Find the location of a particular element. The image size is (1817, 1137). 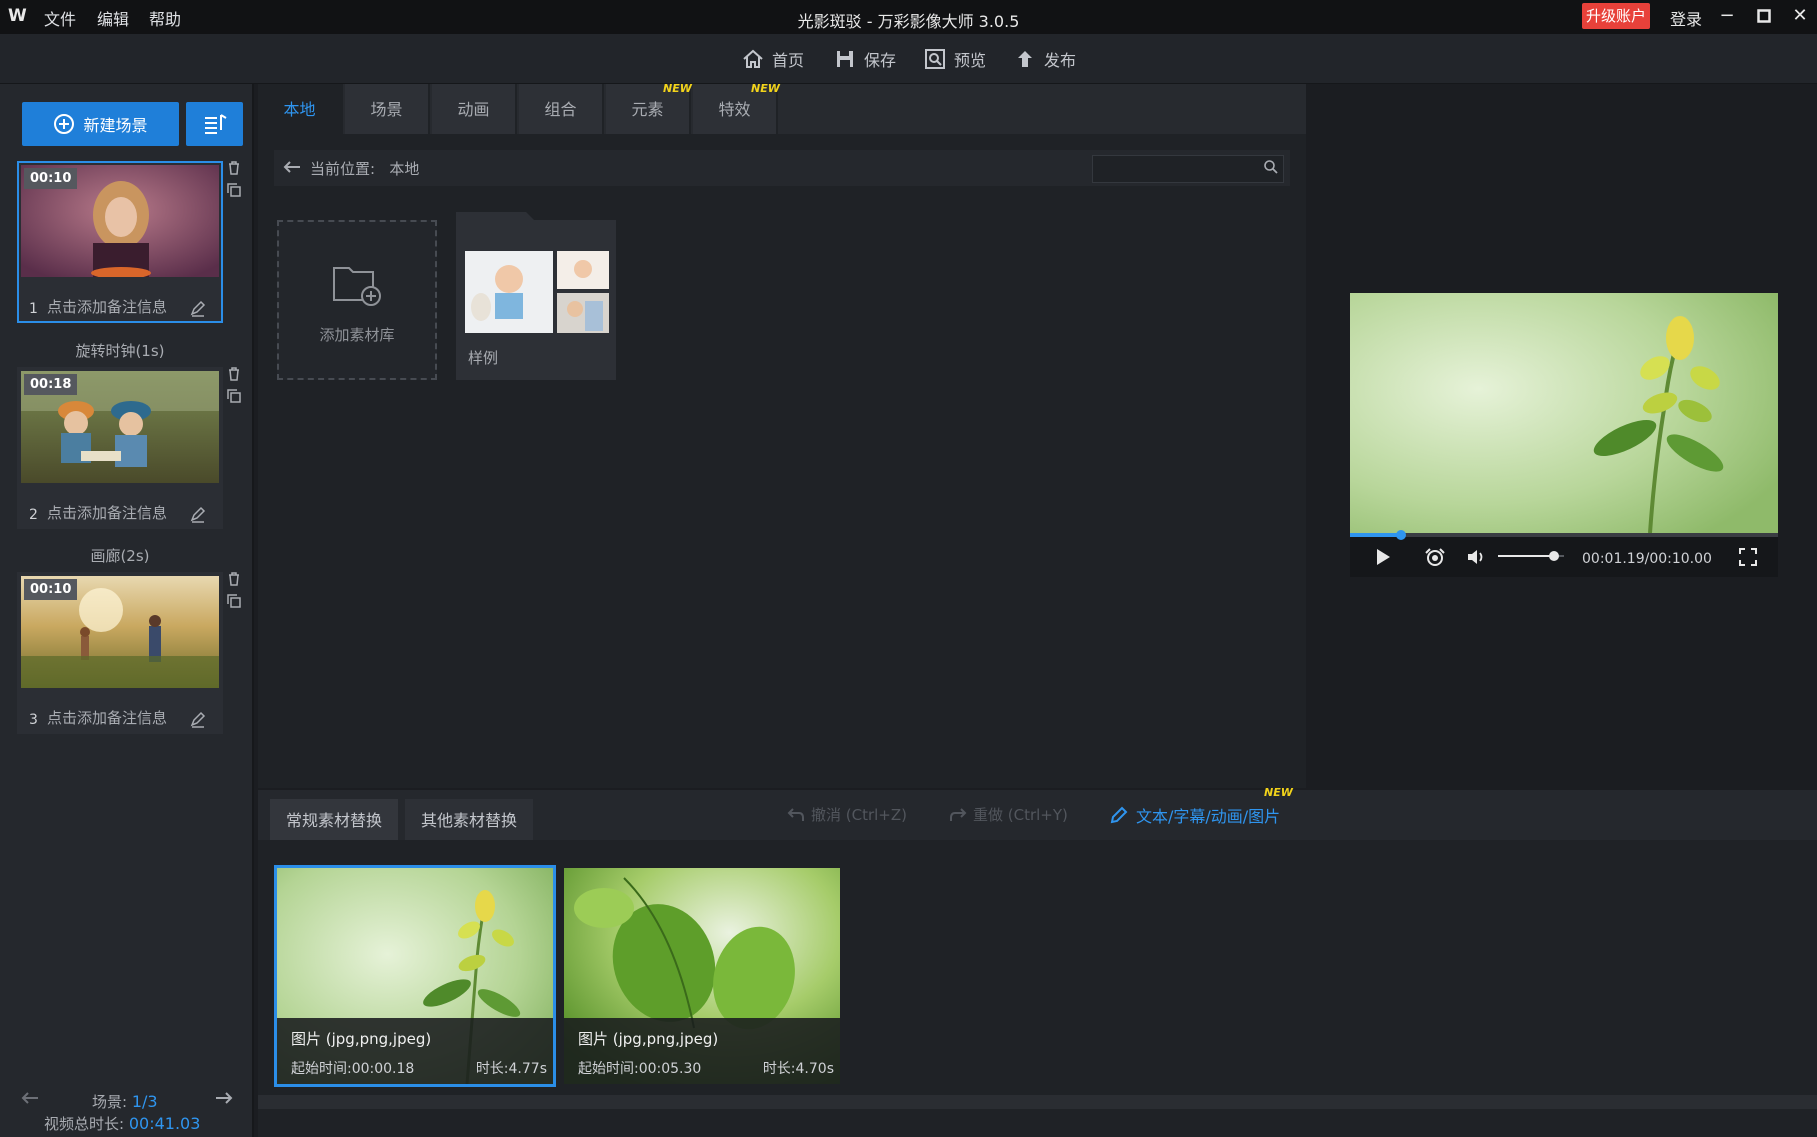

tab-local: 本地 is located at coordinates (300, 109).